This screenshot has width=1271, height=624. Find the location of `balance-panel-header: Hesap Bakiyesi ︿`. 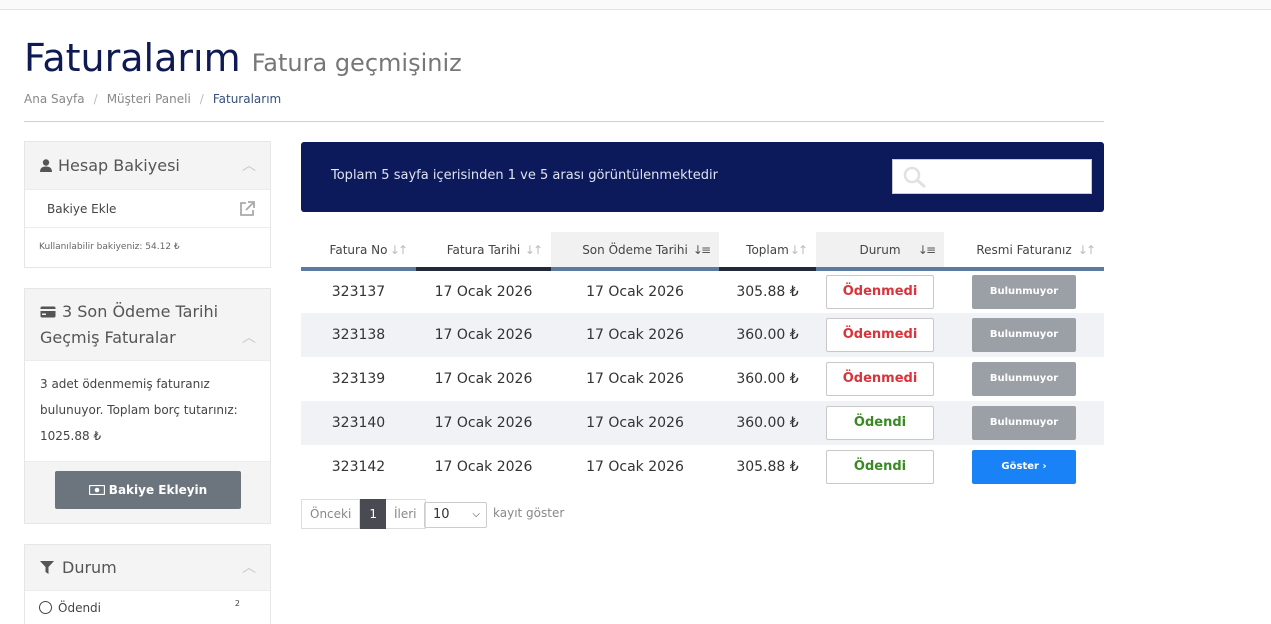

balance-panel-header: Hesap Bakiyesi ︿ is located at coordinates (147, 166).